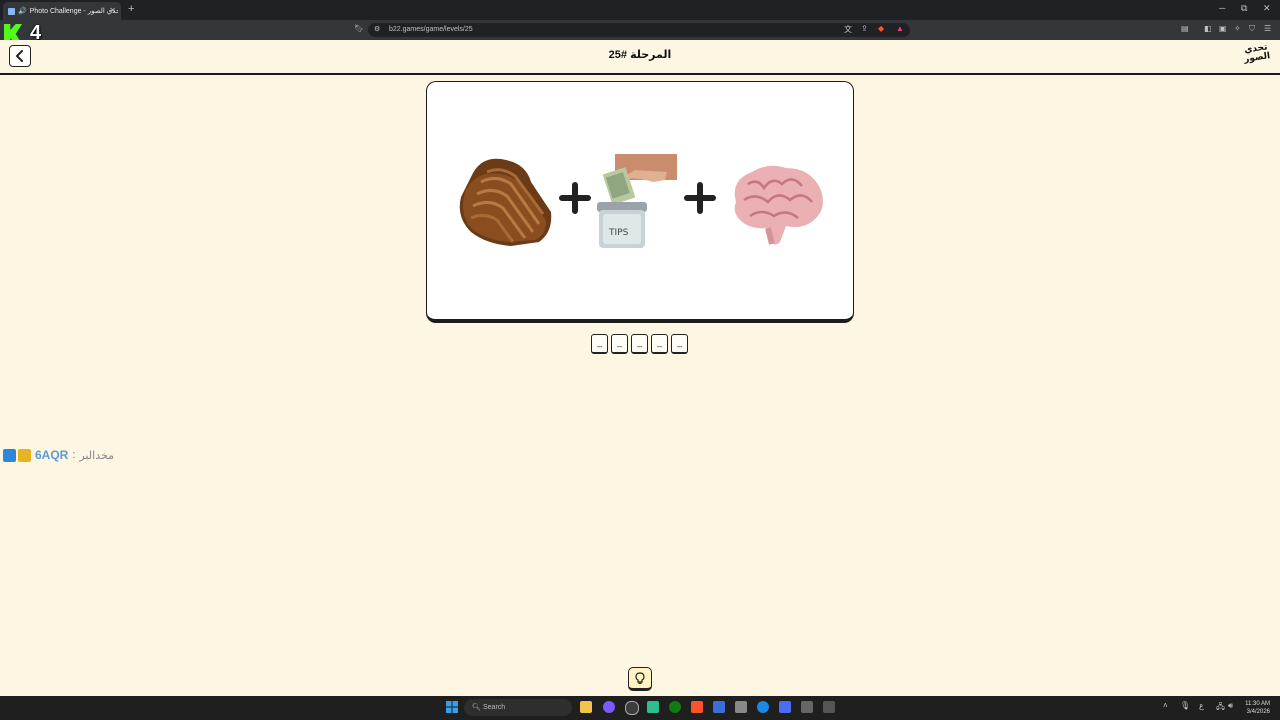 The height and width of the screenshot is (720, 1280). What do you see at coordinates (1185, 28) in the screenshot?
I see `reader-mode-icon: ▤` at bounding box center [1185, 28].